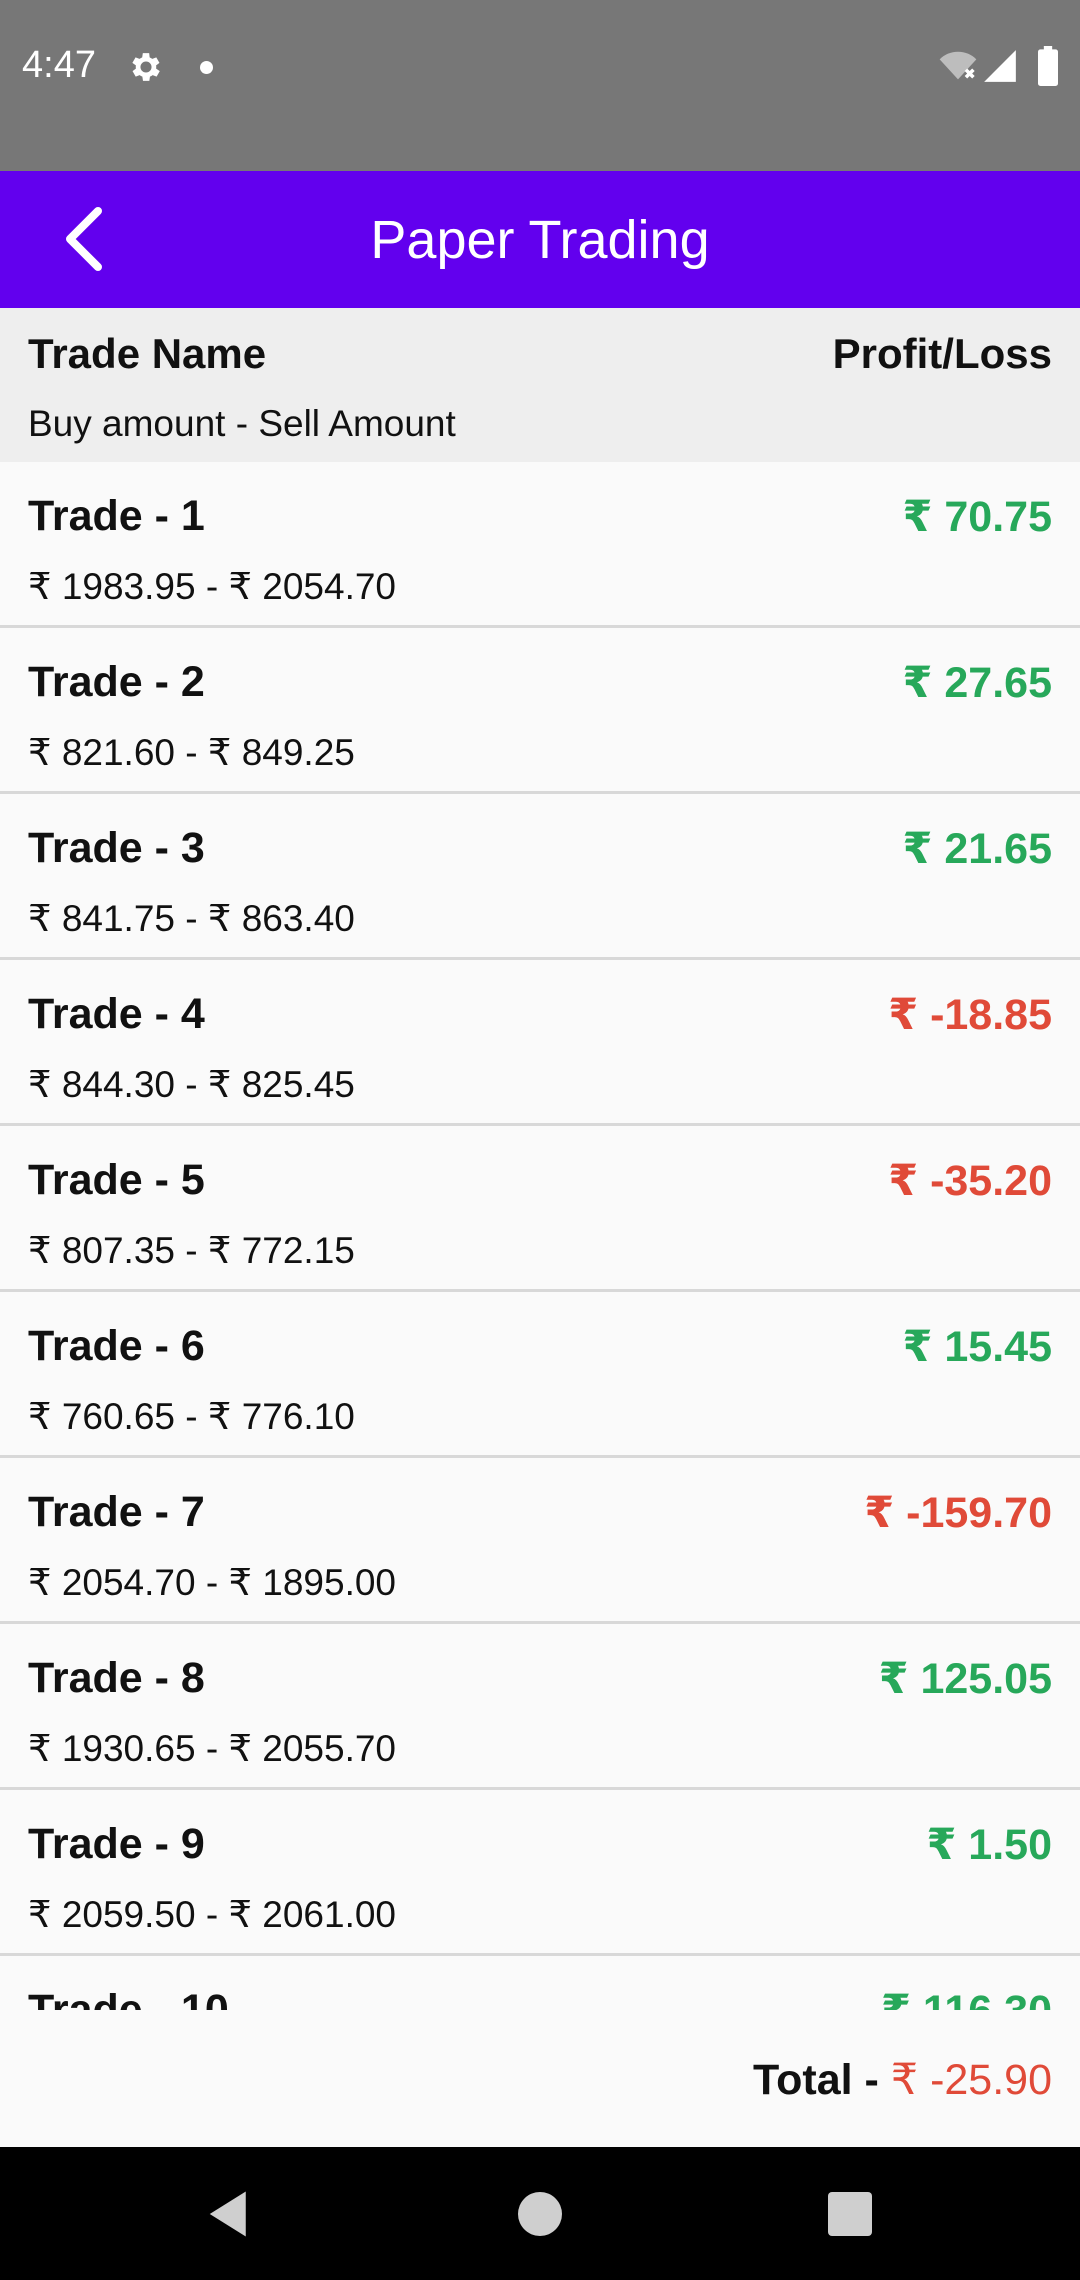  I want to click on trade-amounts: ₹ 1930.65 - ₹ 2055.70, so click(212, 1748).